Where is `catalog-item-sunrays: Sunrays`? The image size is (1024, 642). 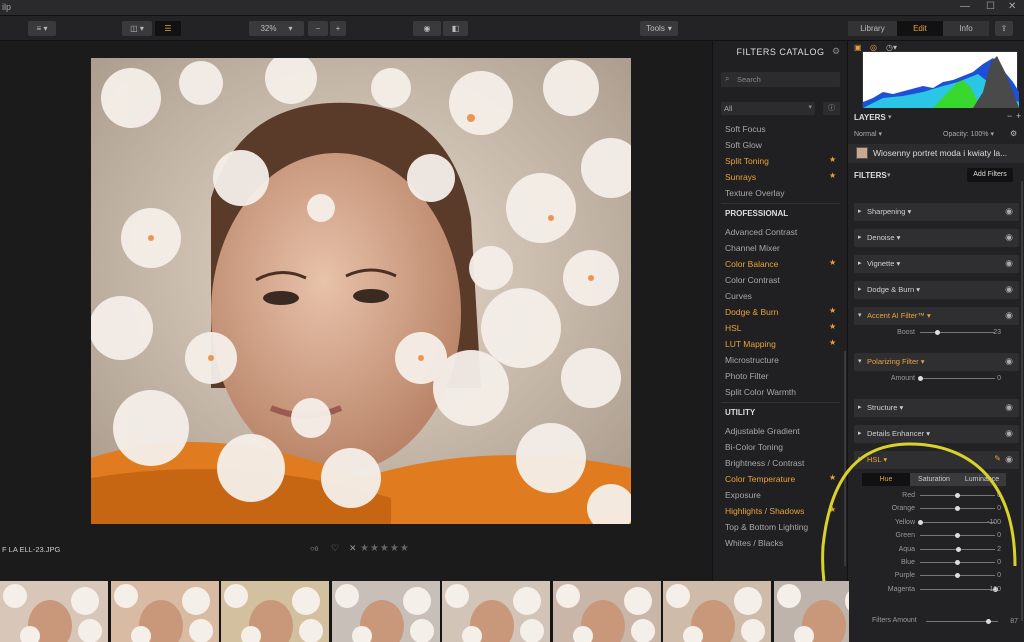
catalog-item-sunrays: Sunrays is located at coordinates (740, 177).